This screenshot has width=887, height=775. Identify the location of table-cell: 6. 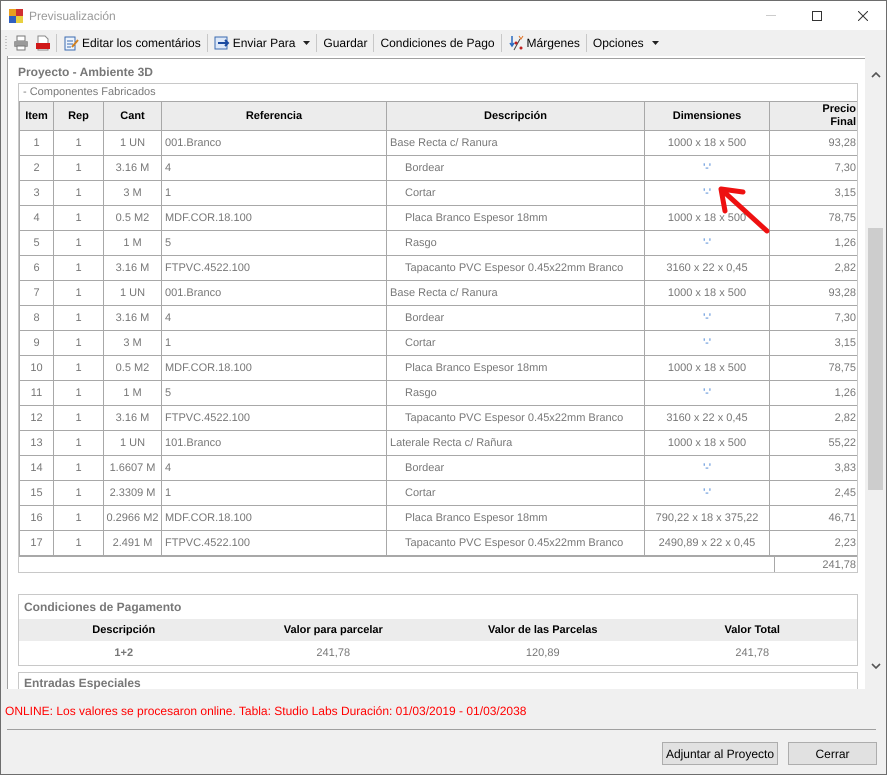
(37, 268).